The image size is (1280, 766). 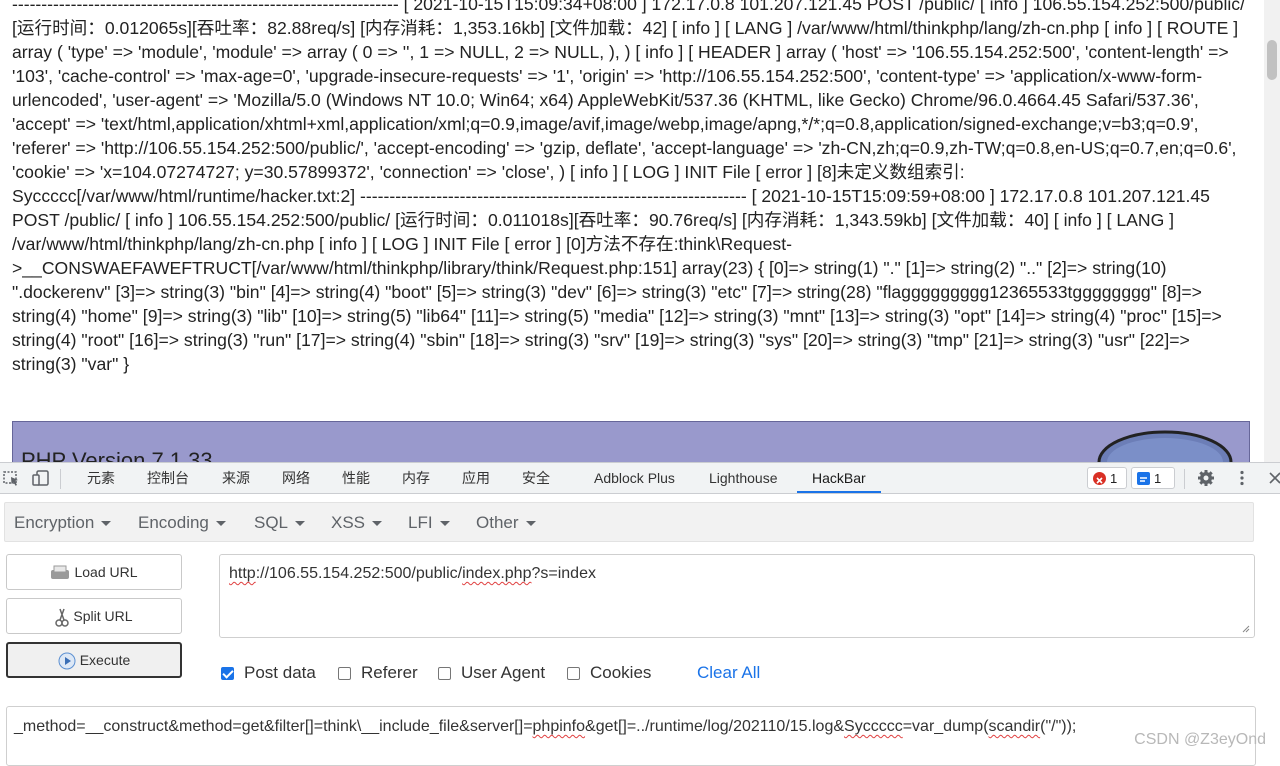 I want to click on post-body-part: Syccccc, so click(x=873, y=726).